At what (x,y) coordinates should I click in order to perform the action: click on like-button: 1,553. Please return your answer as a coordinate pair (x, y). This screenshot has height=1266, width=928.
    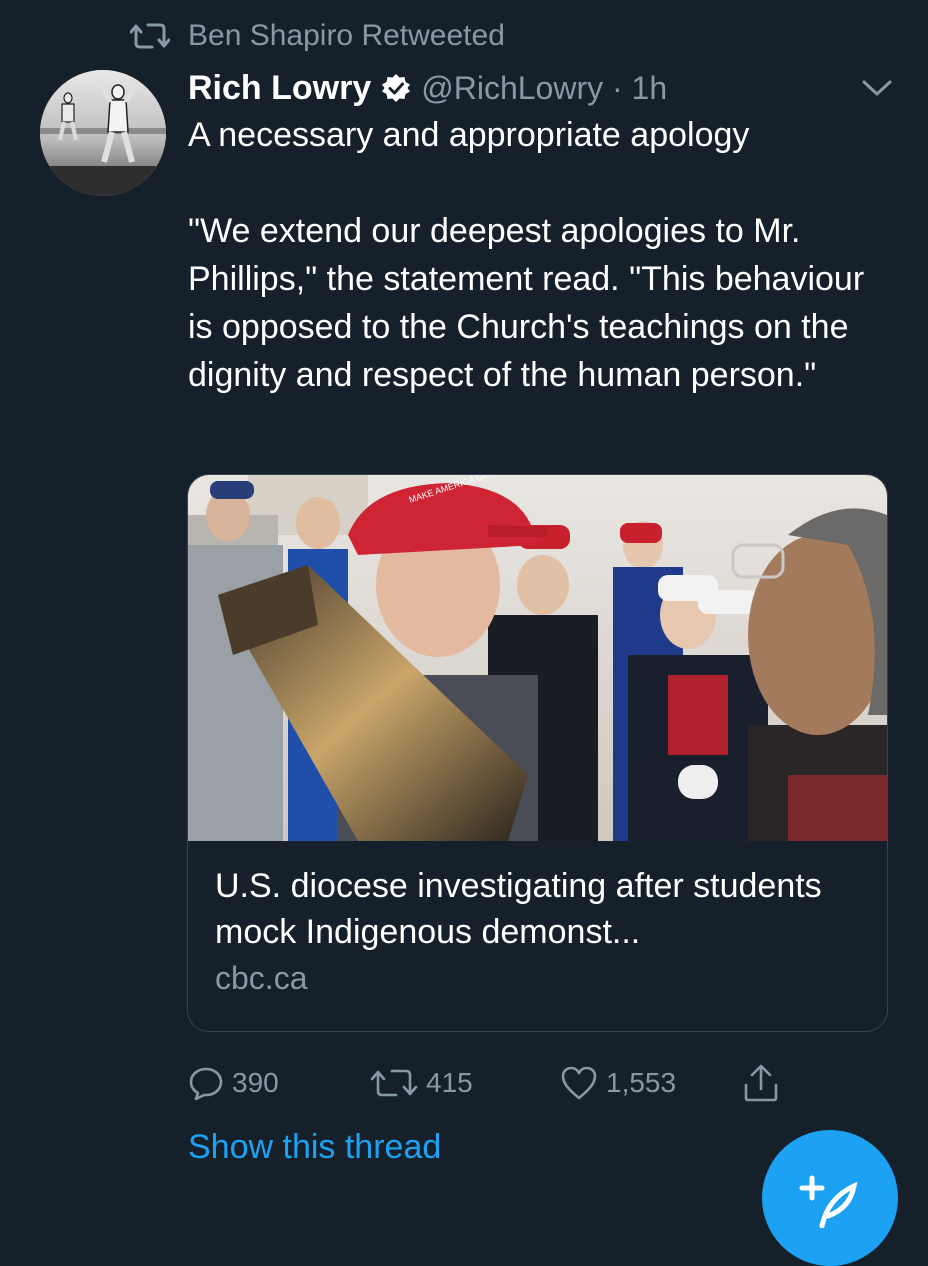
    Looking at the image, I should click on (618, 1083).